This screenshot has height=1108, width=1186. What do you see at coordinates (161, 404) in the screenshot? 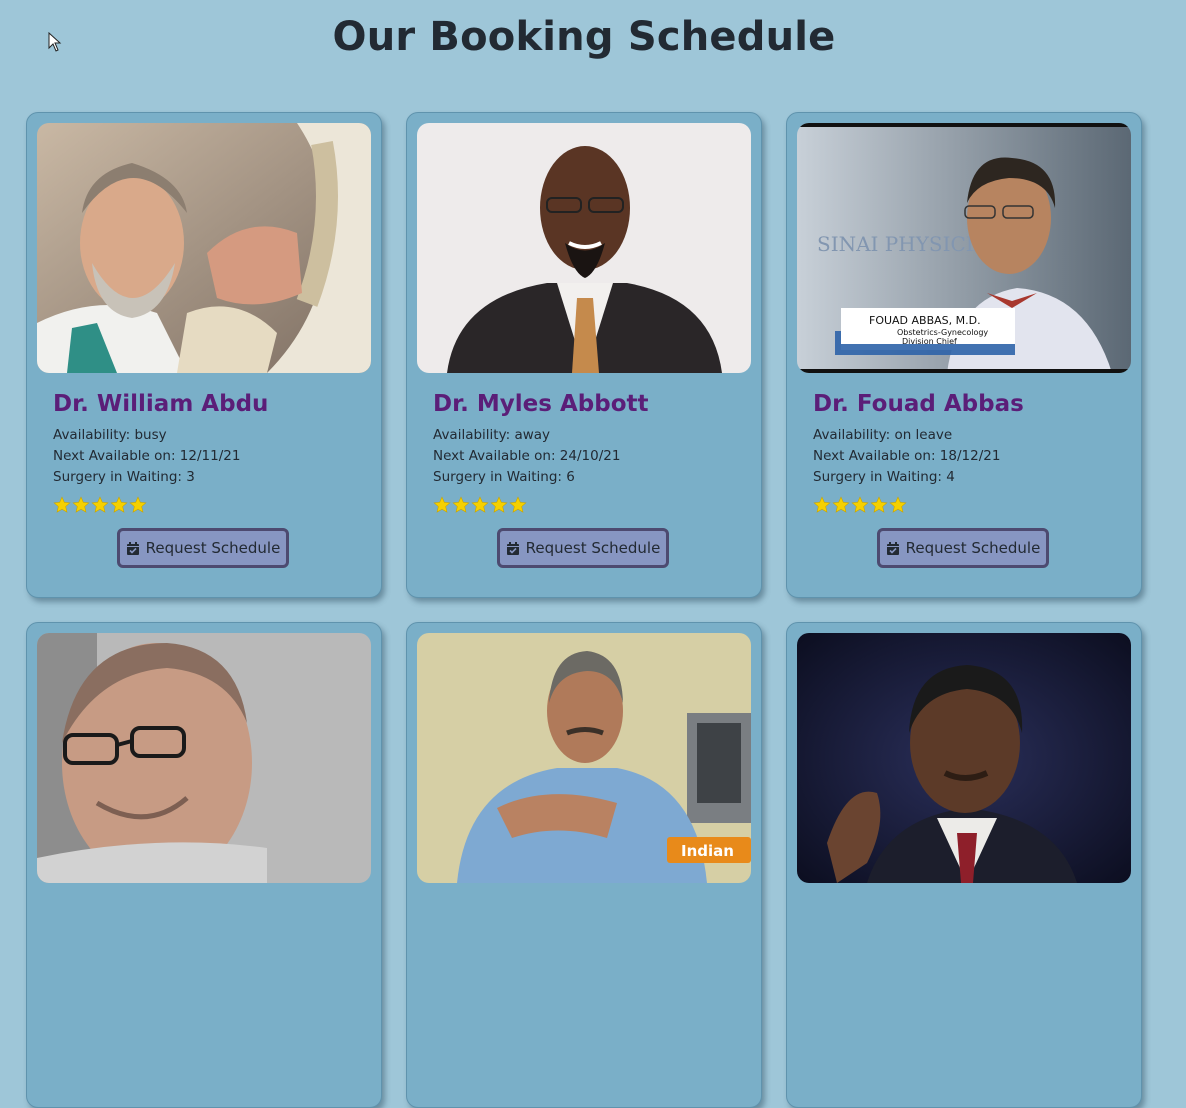
I see `doctor-name: Dr. William Abdu` at bounding box center [161, 404].